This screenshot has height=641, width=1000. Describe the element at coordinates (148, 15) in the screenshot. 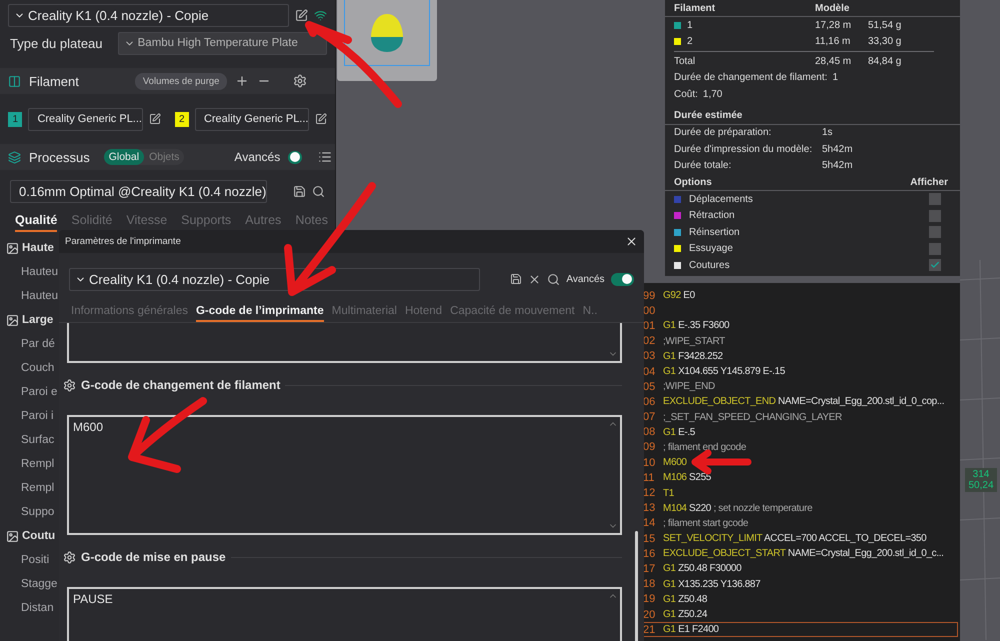

I see `printer-select: Creality K1 (0.4 nozzle) - Copie` at that location.